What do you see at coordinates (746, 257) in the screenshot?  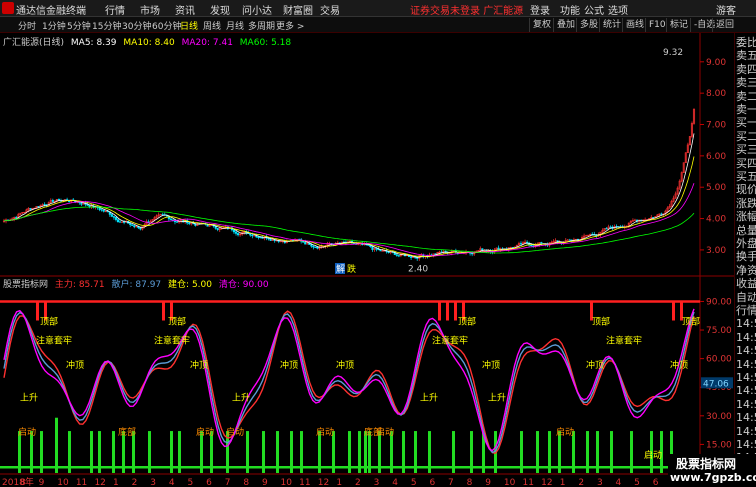 I see `sidebar-item: 换手` at bounding box center [746, 257].